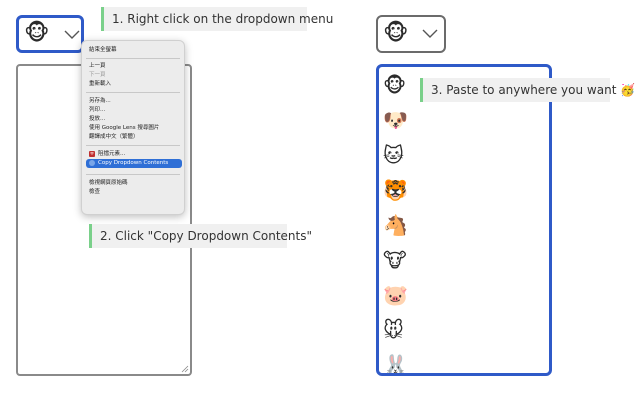 This screenshot has width=640, height=400. I want to click on menu-item-google-lens: 使用 Google Lens 搜尋圖片, so click(124, 128).